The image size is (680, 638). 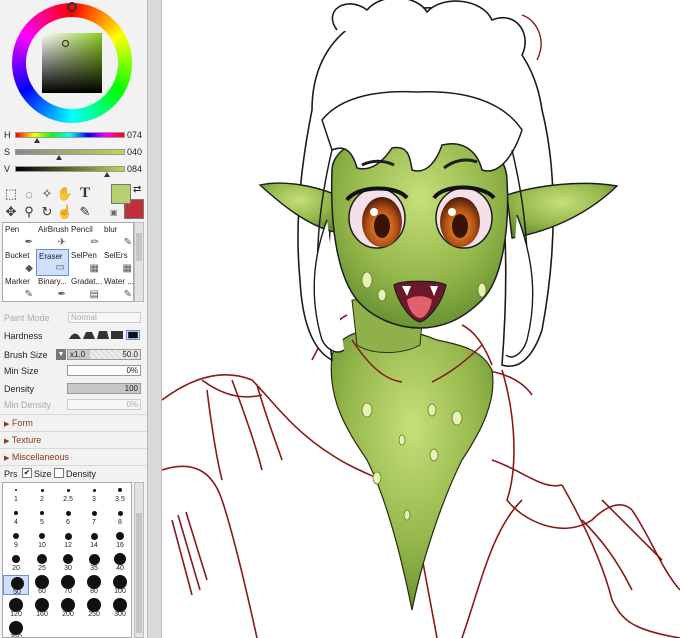 What do you see at coordinates (133, 335) in the screenshot?
I see `hardness-hardest-option` at bounding box center [133, 335].